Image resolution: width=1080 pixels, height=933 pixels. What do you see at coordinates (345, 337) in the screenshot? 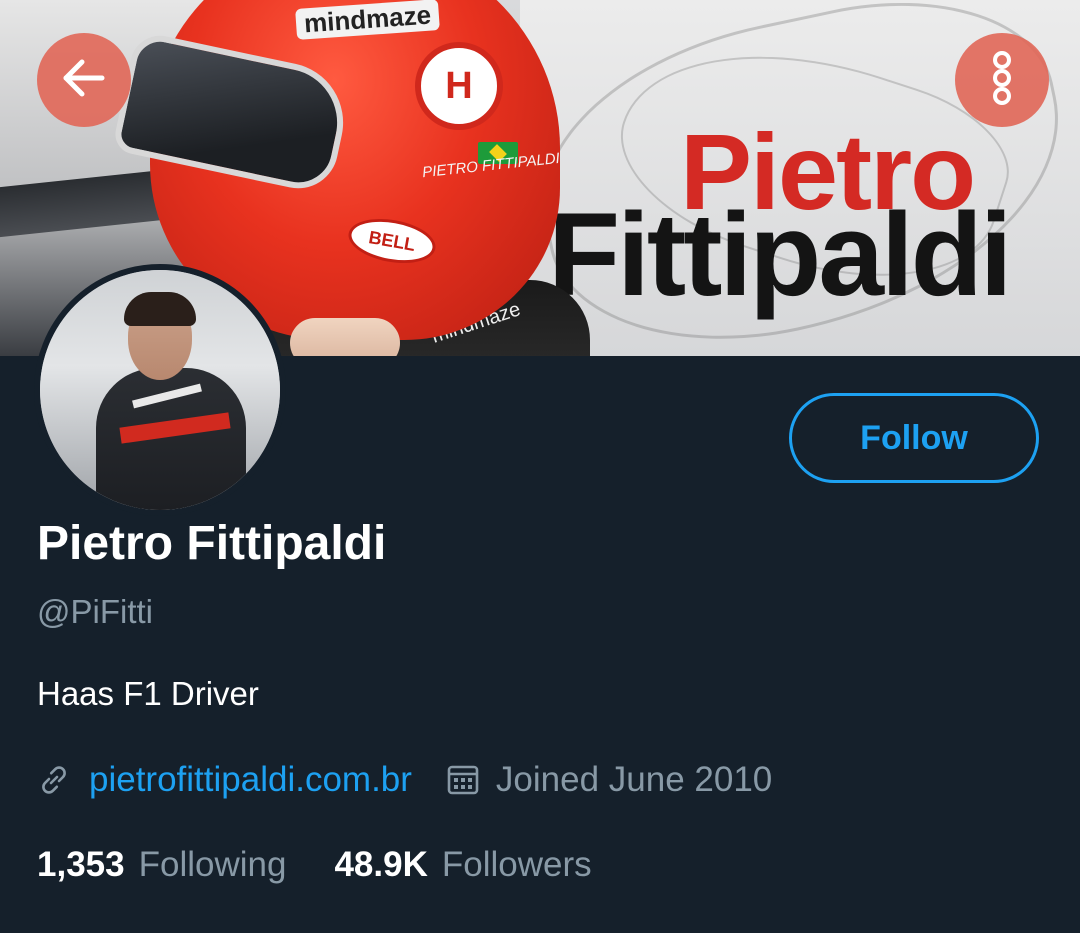
I see `banner-glove` at bounding box center [345, 337].